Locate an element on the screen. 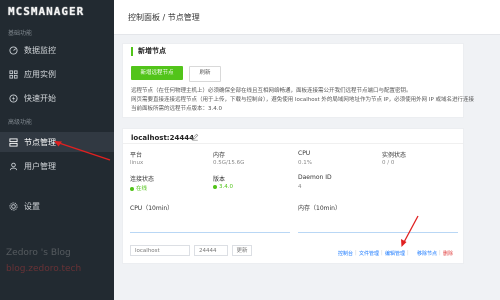  refresh-button: 刷新 is located at coordinates (205, 74).